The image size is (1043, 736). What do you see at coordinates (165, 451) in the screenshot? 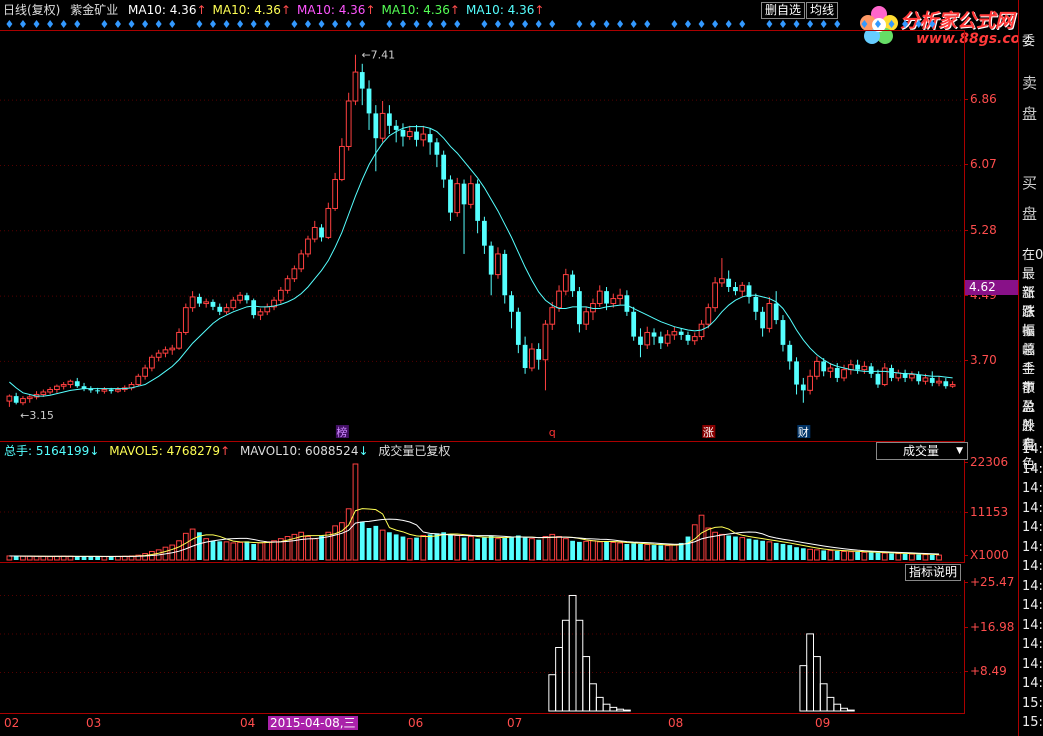
I see `mavol5: MAVOL5: 4768279` at bounding box center [165, 451].